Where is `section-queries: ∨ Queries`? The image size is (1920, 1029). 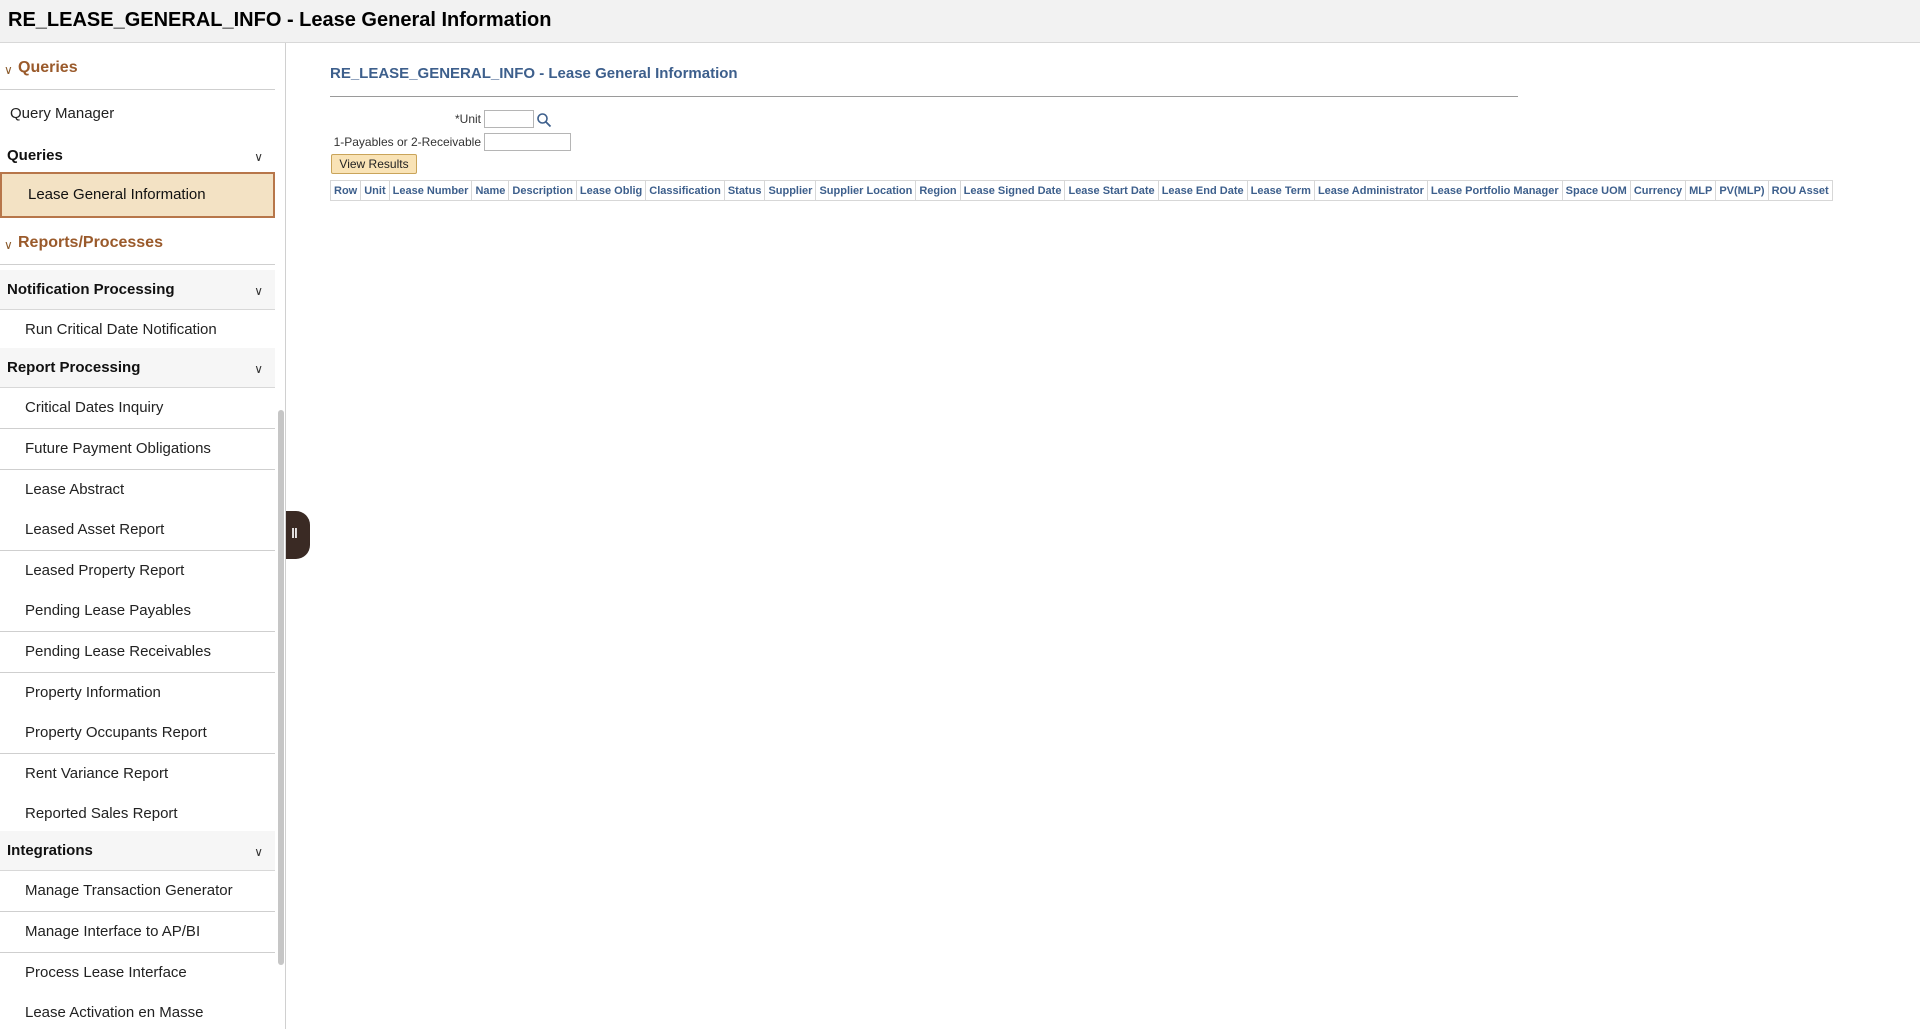 section-queries: ∨ Queries is located at coordinates (137, 70).